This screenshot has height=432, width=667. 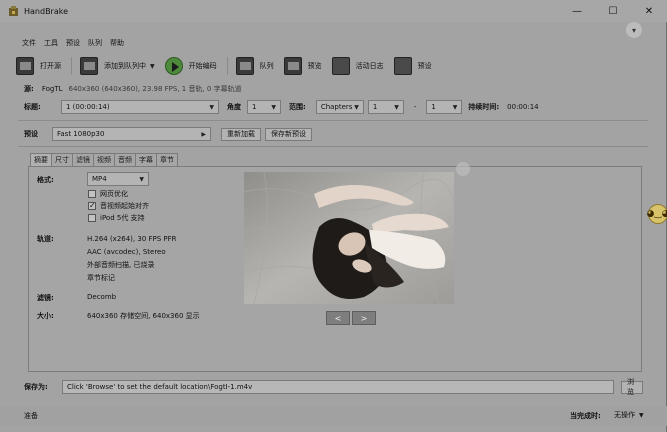 I want to click on size-value: 640x360 存储空间, 640x360 显示, so click(x=143, y=316).